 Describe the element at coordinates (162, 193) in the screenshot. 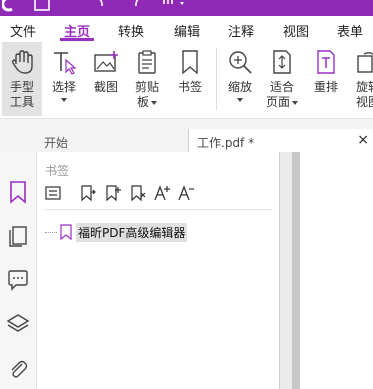

I see `increase-font-icon` at that location.